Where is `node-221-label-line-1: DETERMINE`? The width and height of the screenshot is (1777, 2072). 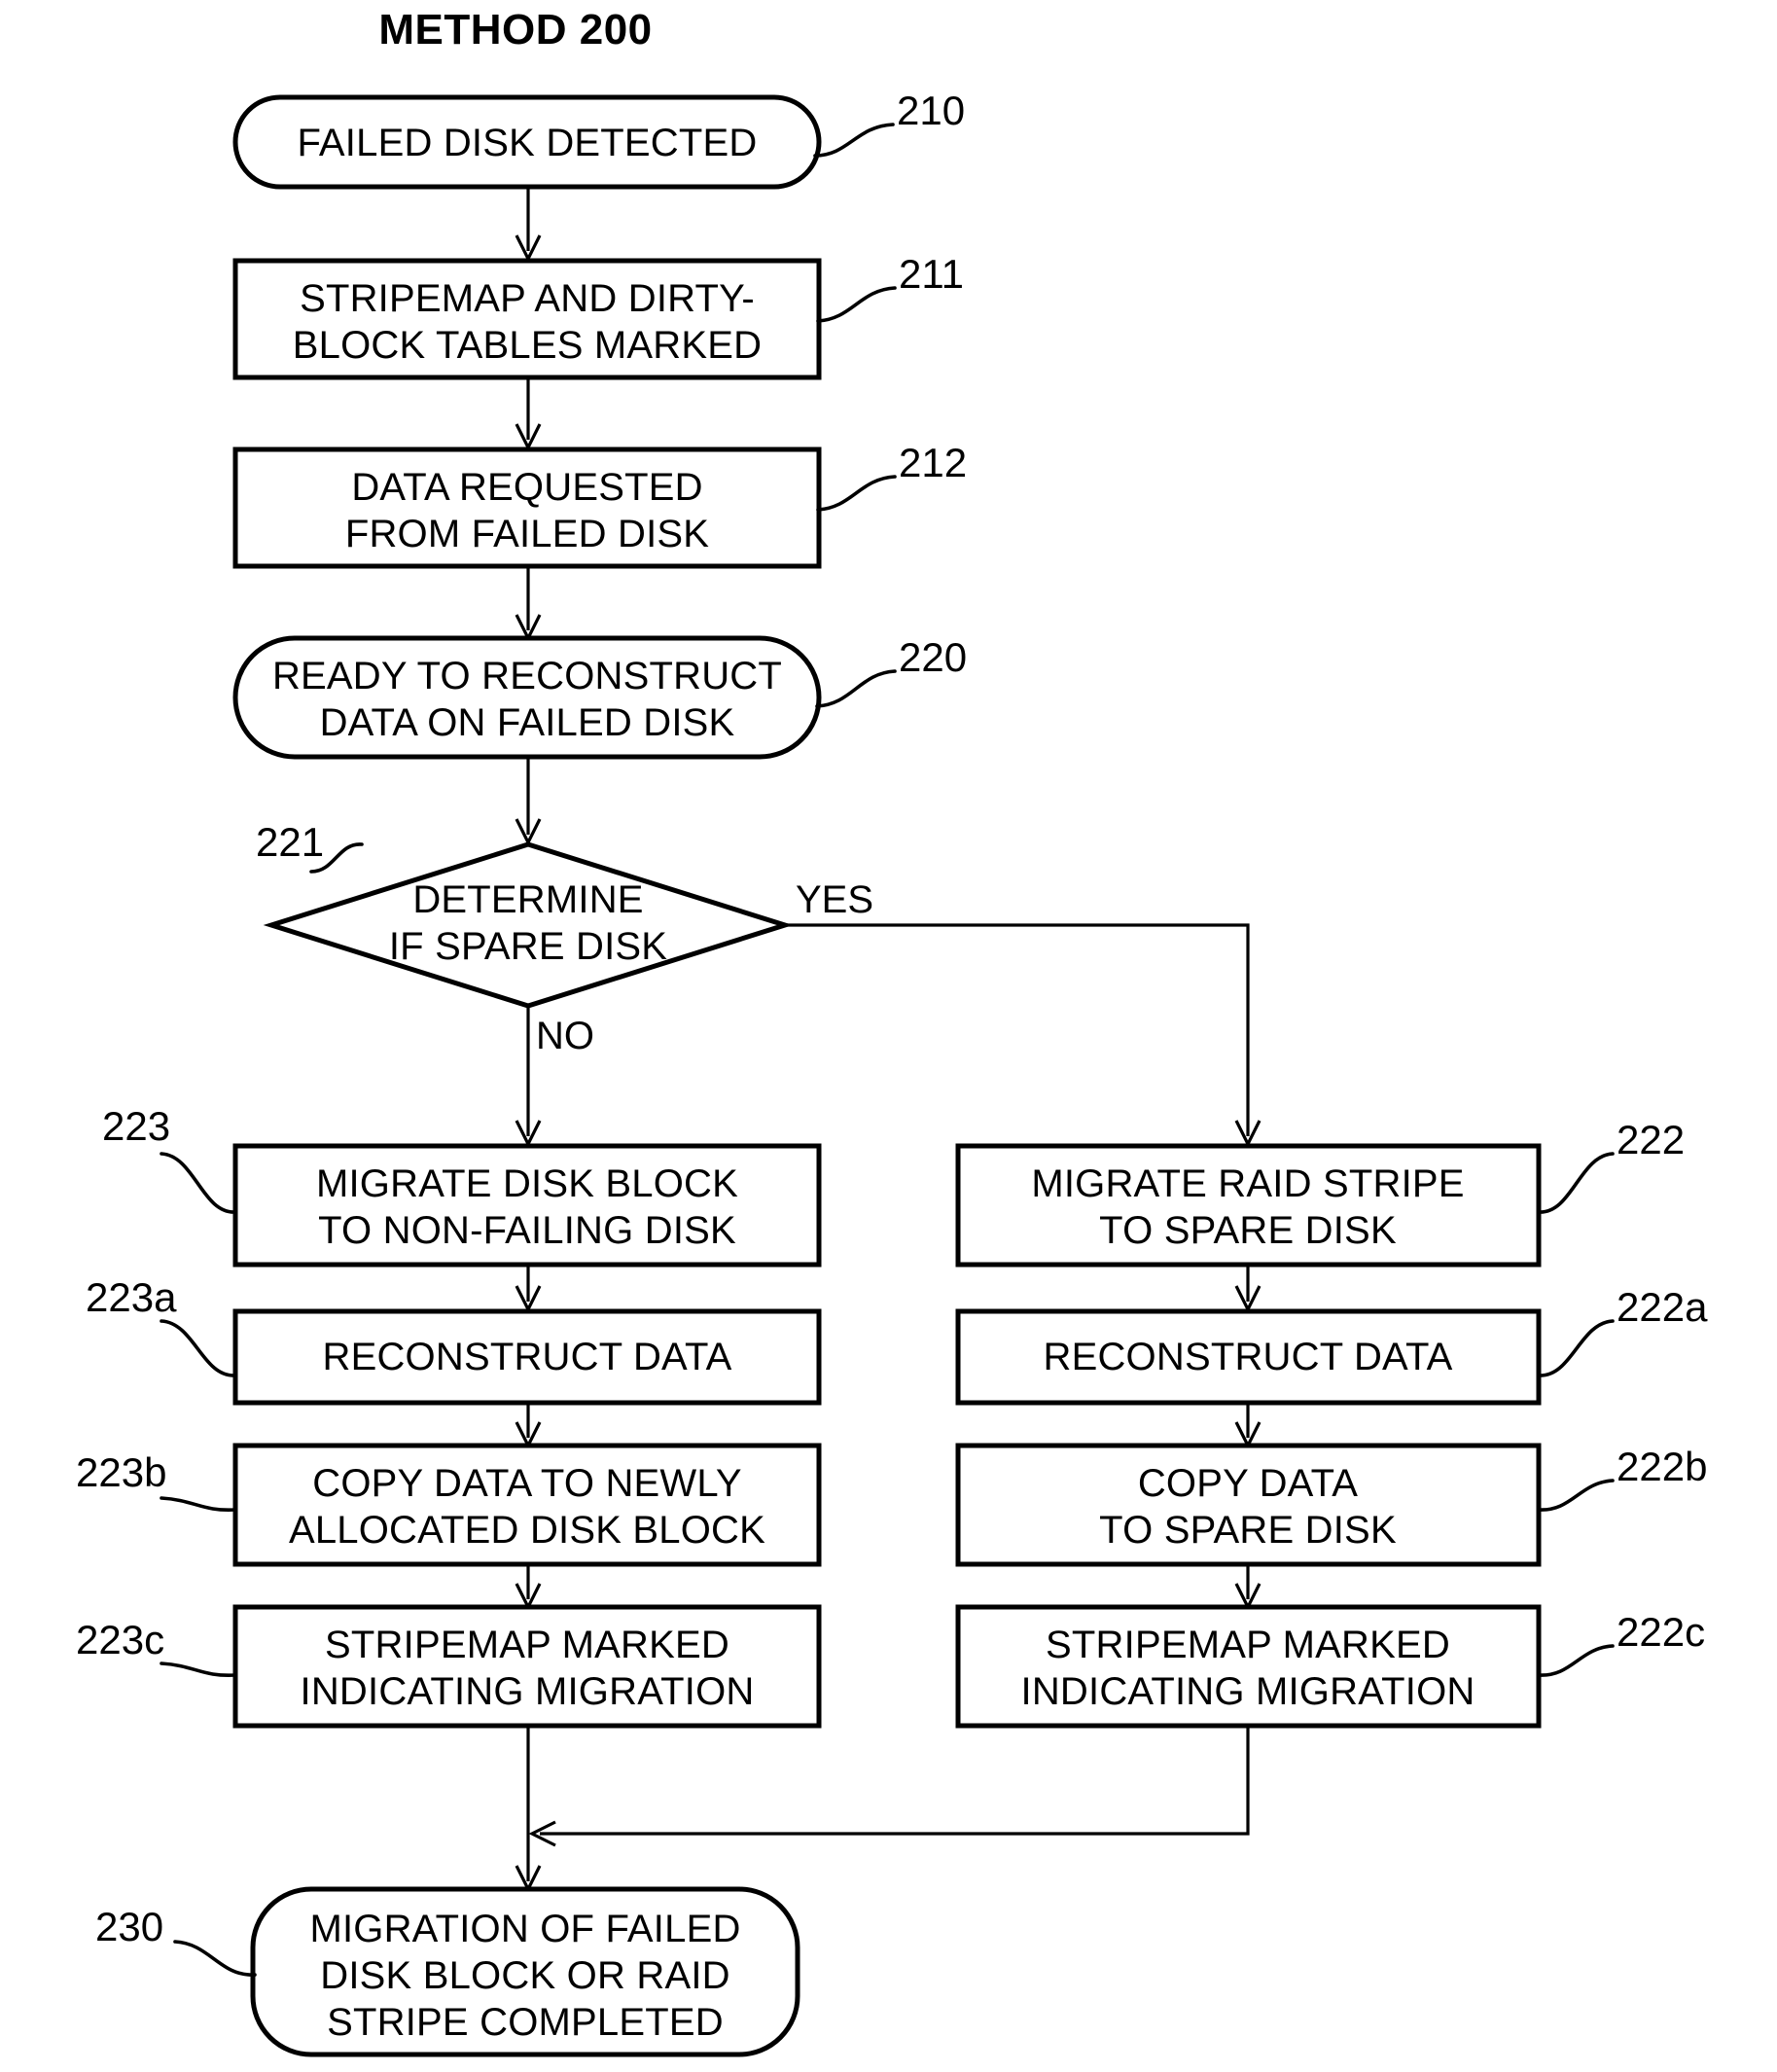 node-221-label-line-1: DETERMINE is located at coordinates (527, 900).